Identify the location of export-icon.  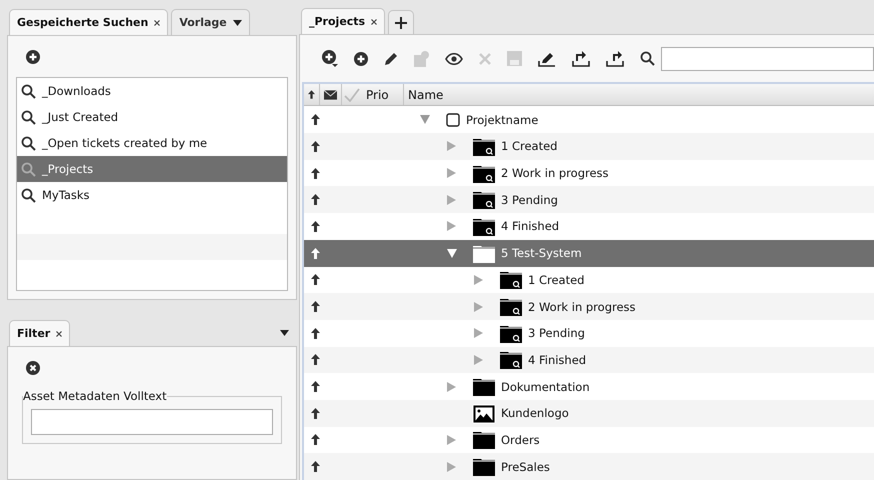
(615, 58).